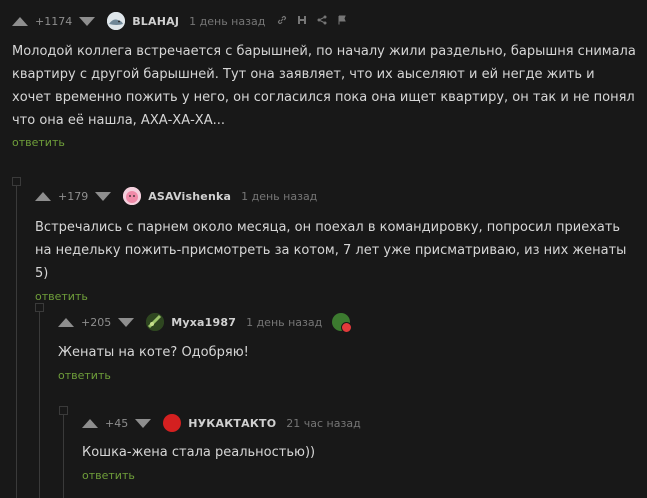  Describe the element at coordinates (323, 423) in the screenshot. I see `comment-date: 21 час назад` at that location.